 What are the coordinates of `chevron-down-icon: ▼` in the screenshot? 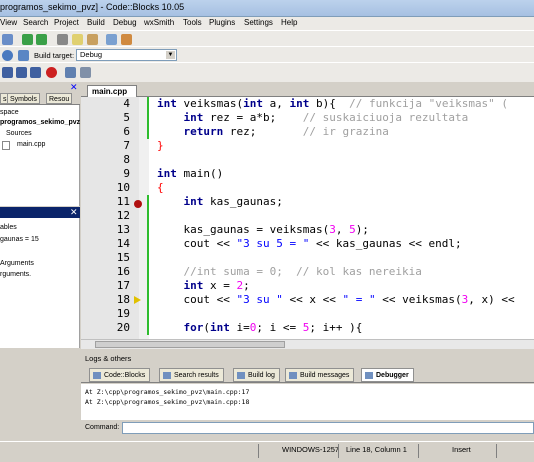 It's located at (170, 55).